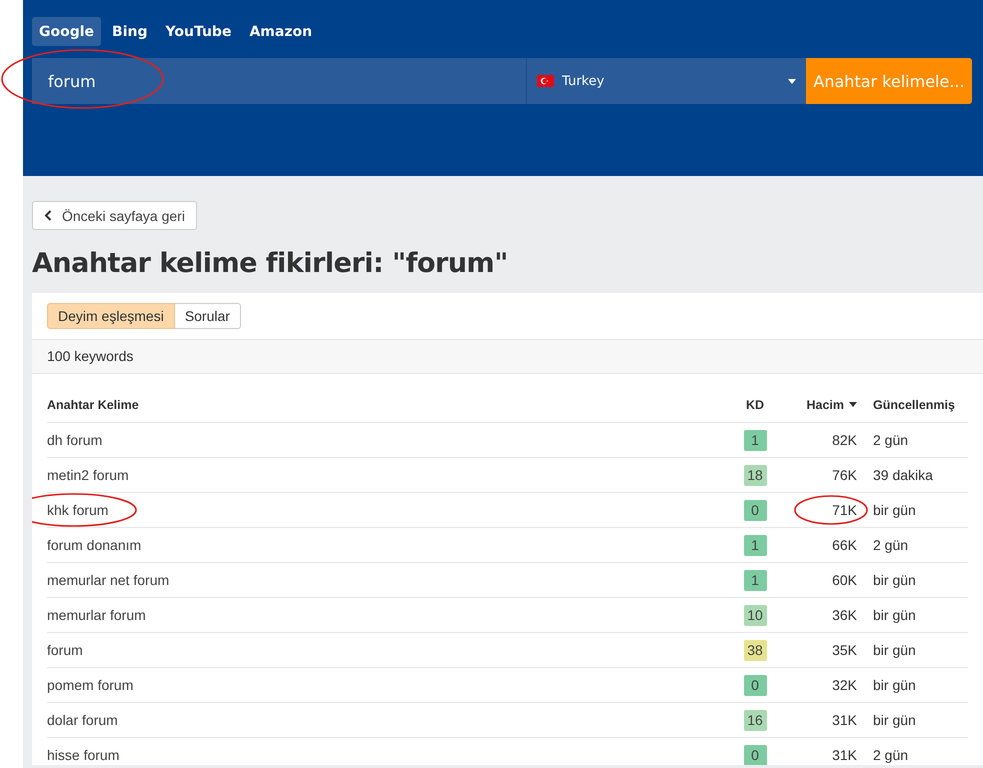 This screenshot has height=768, width=983. What do you see at coordinates (844, 650) in the screenshot?
I see `table-cell: 35K` at bounding box center [844, 650].